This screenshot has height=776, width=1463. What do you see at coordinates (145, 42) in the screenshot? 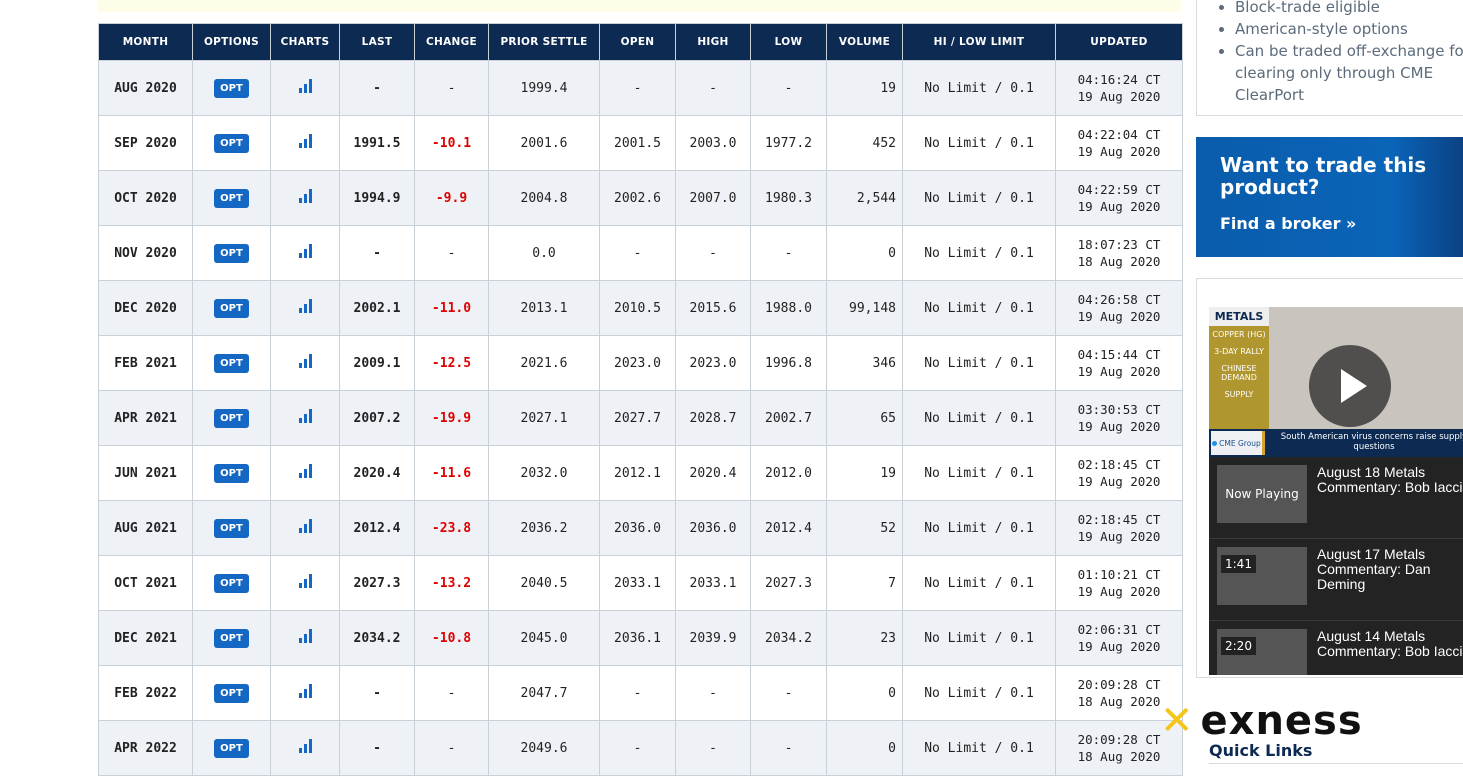
I see `column-header: MONTH` at bounding box center [145, 42].